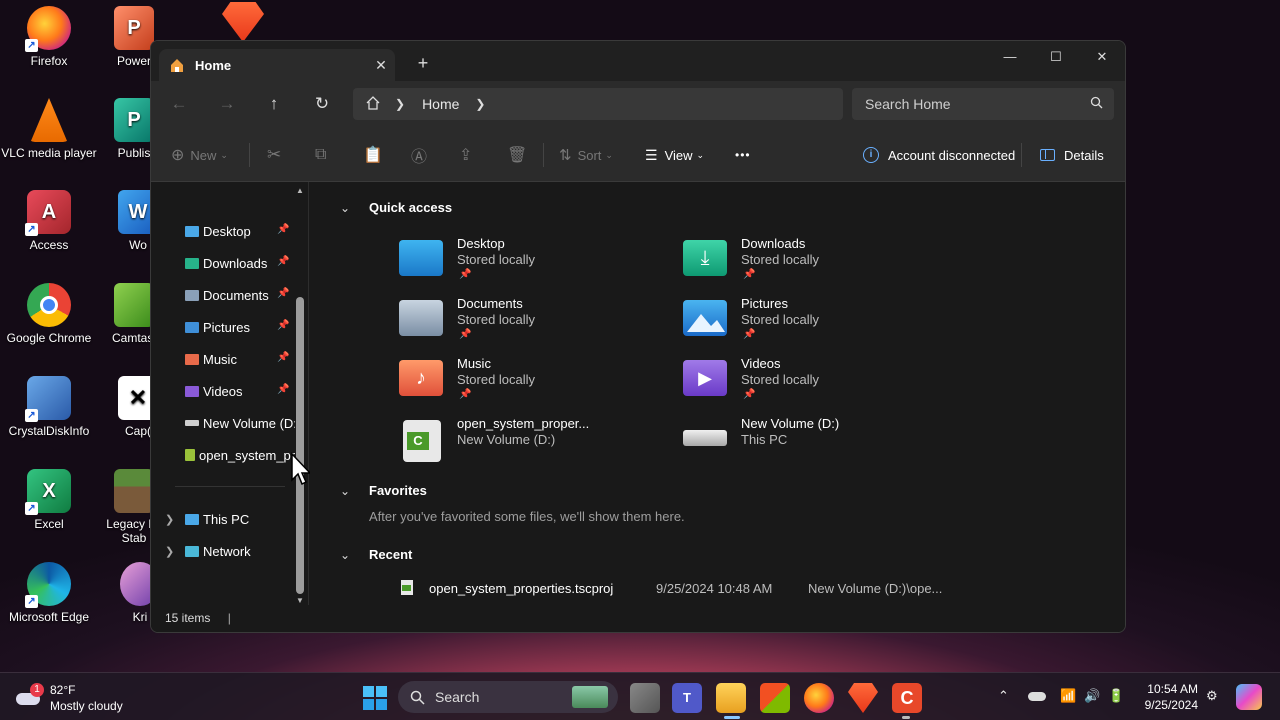 The image size is (1280, 720). What do you see at coordinates (417, 697) in the screenshot?
I see `search-icon` at bounding box center [417, 697].